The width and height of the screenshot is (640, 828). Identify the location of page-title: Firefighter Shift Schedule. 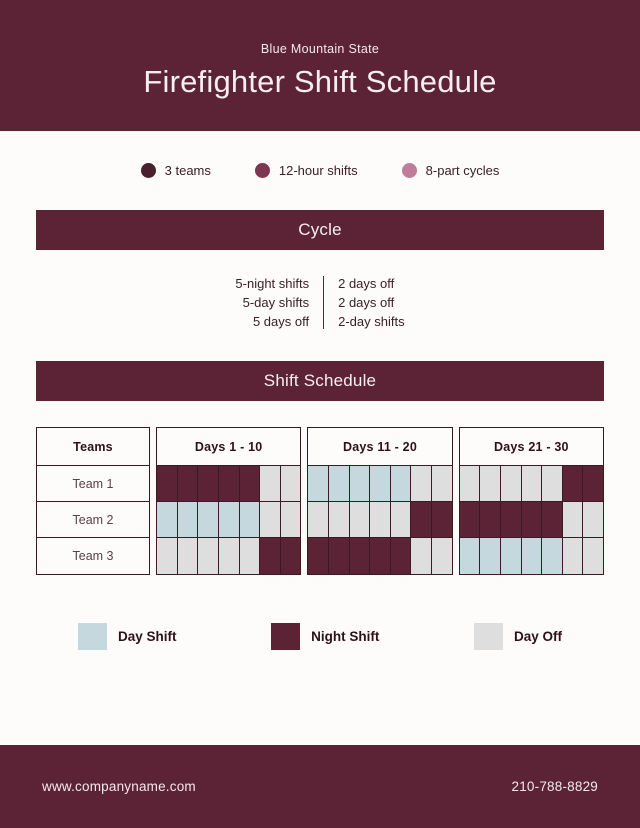
(320, 81).